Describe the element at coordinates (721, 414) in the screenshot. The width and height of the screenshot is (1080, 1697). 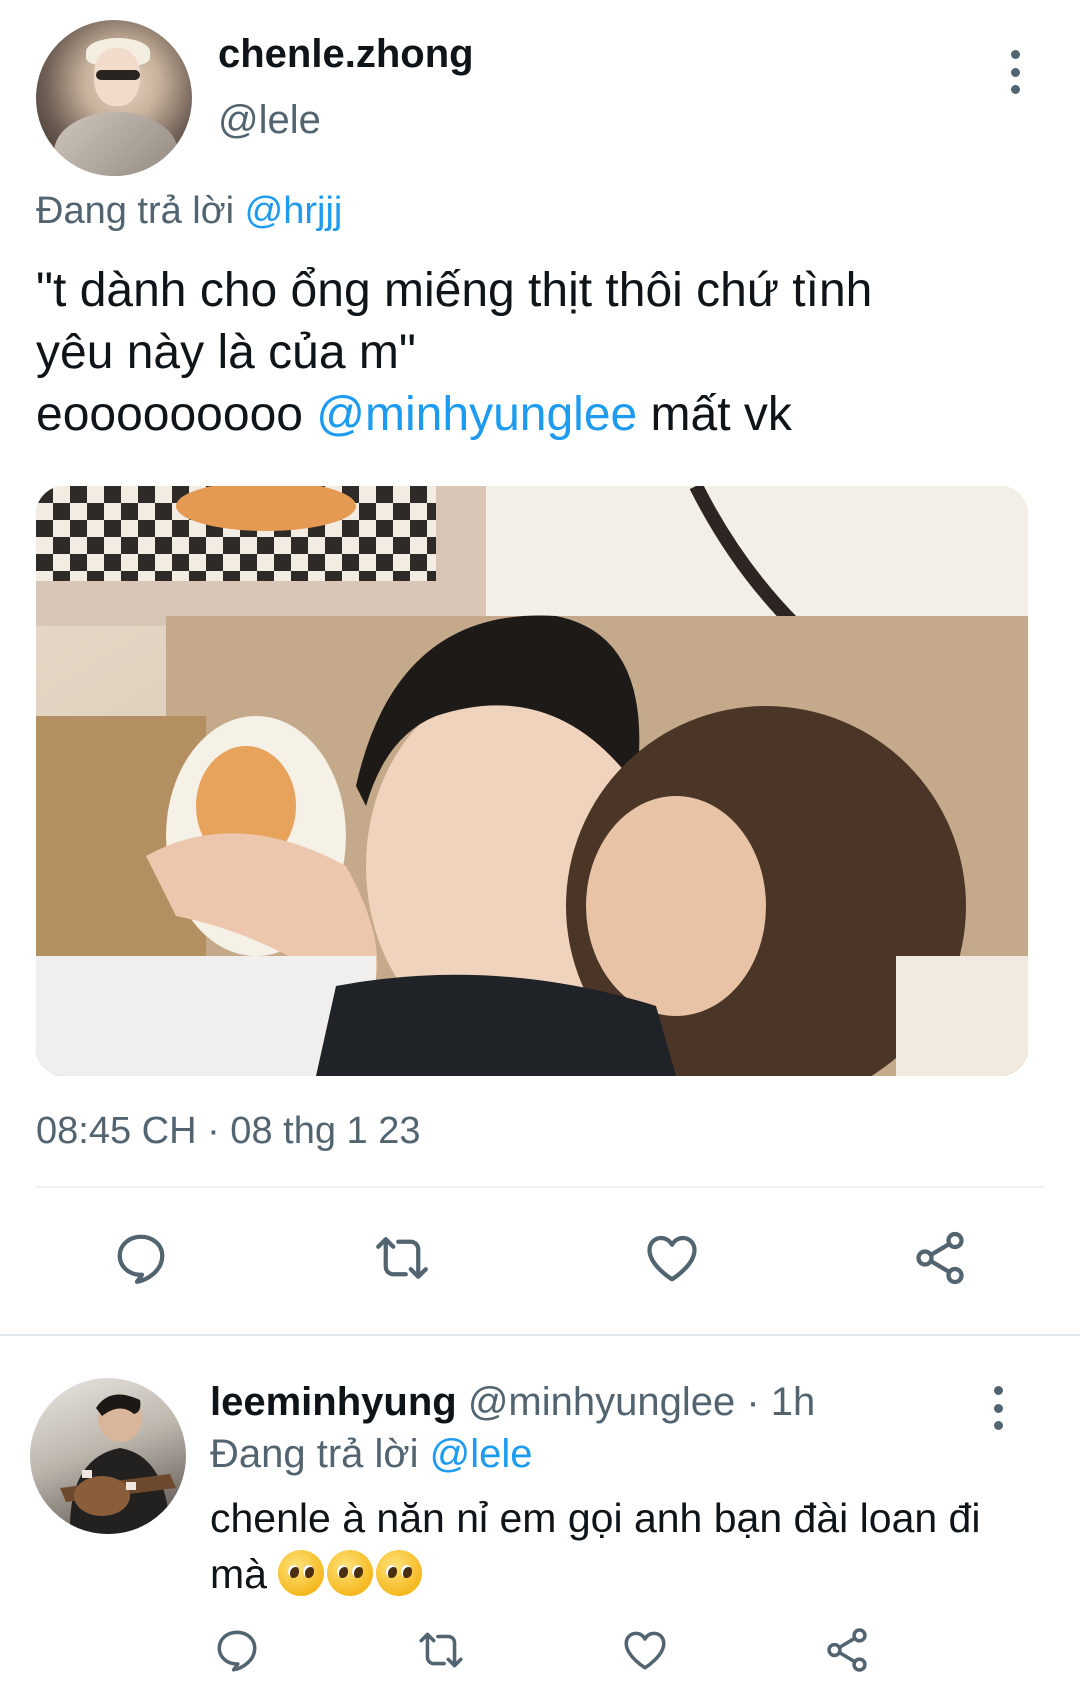
I see `tweet-text-suffix: mất vk` at that location.